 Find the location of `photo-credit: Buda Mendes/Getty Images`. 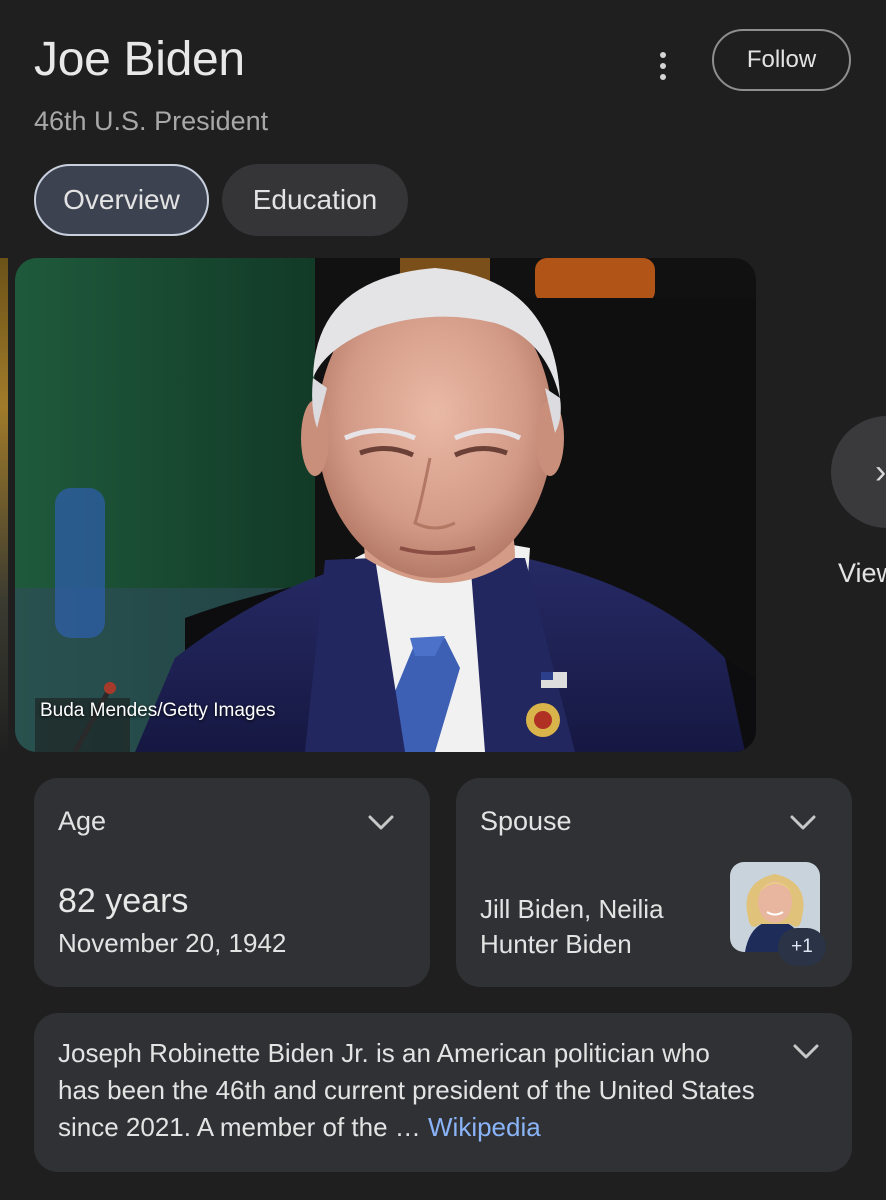

photo-credit: Buda Mendes/Getty Images is located at coordinates (158, 710).